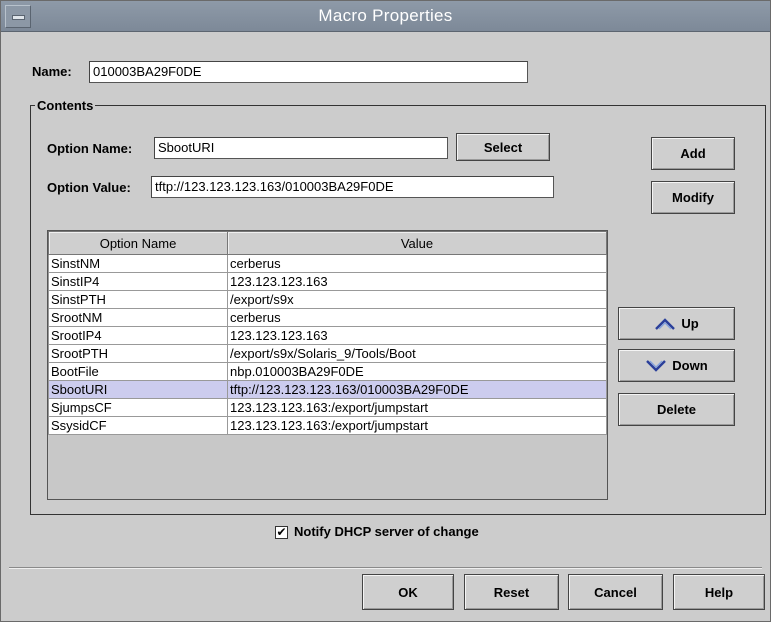  What do you see at coordinates (511, 592) in the screenshot?
I see `reset-button: Reset` at bounding box center [511, 592].